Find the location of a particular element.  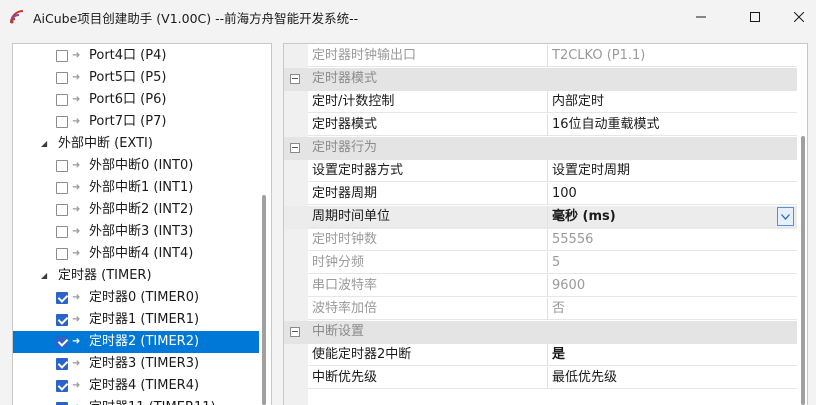

tree-item-label: 定时器11 (TIMER11) is located at coordinates (152, 401).